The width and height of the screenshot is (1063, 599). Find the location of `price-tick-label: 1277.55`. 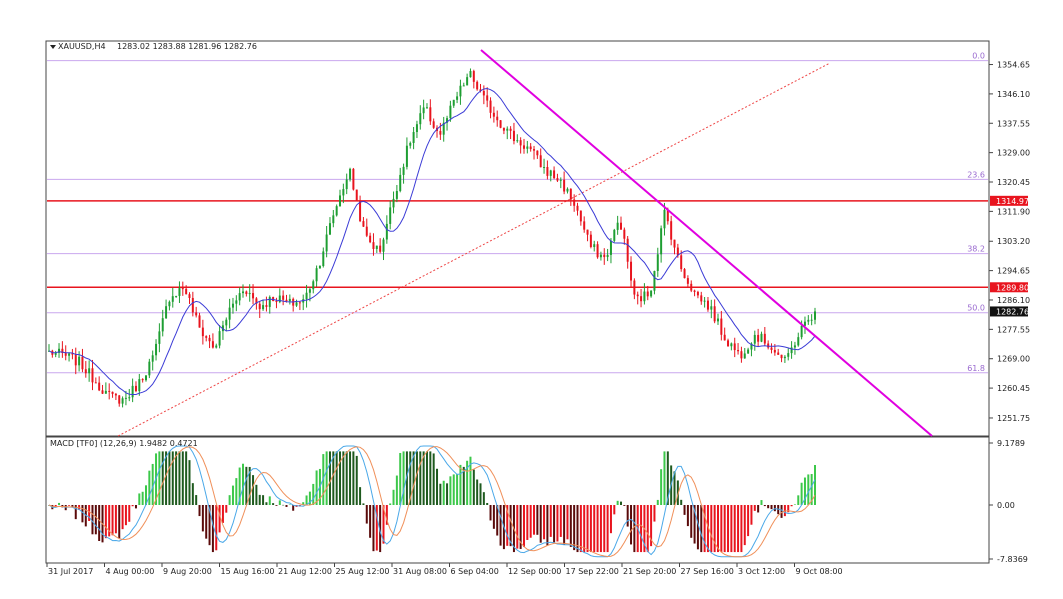

price-tick-label: 1277.55 is located at coordinates (1013, 329).